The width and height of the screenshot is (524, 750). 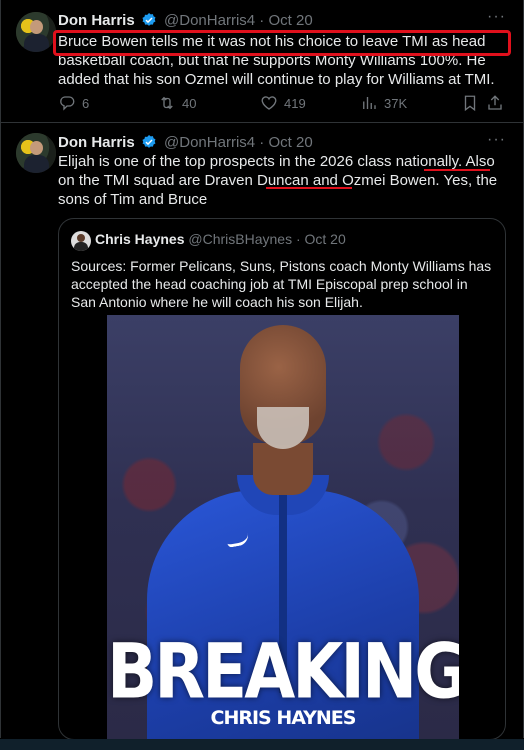 I want to click on tweet-actions: 6 40 419 37K, so click(x=283, y=104).